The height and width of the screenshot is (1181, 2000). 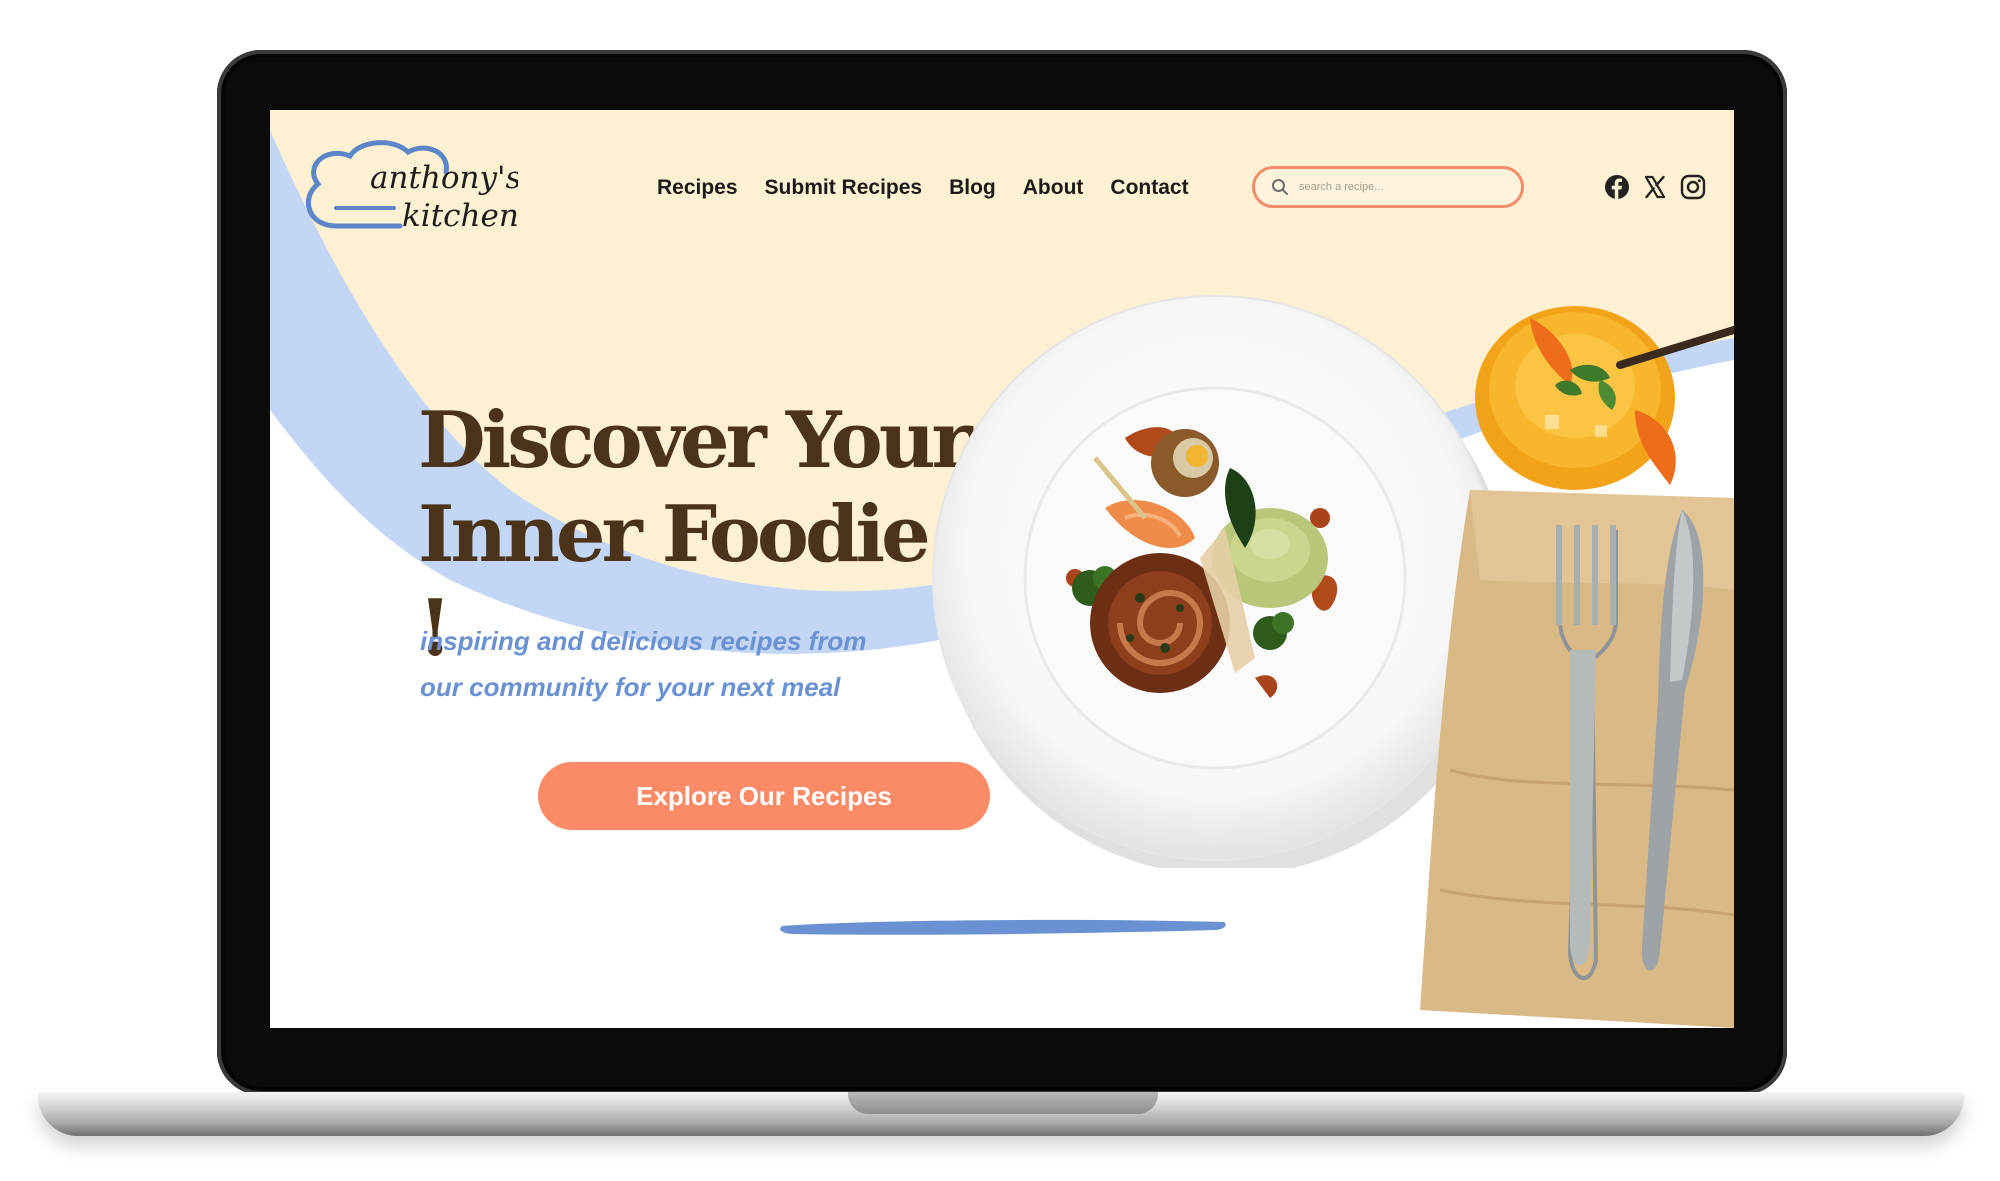 What do you see at coordinates (460, 216) in the screenshot?
I see `logo-line2: kitchen` at bounding box center [460, 216].